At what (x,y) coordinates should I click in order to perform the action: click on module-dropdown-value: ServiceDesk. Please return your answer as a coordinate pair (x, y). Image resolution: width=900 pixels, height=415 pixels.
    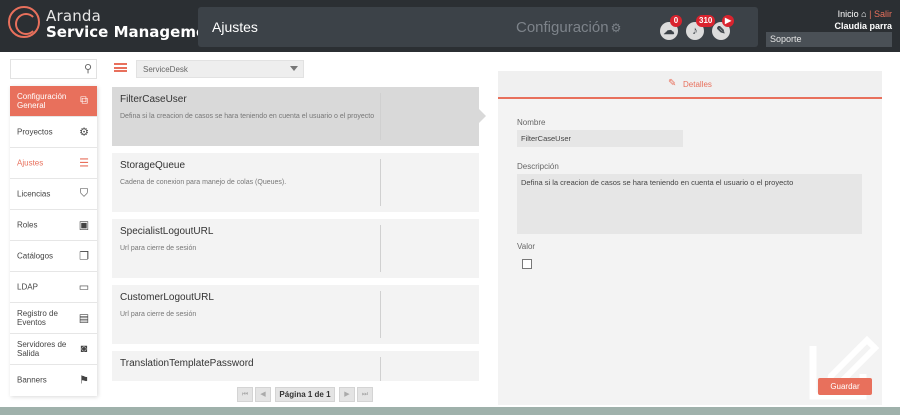
    Looking at the image, I should click on (165, 69).